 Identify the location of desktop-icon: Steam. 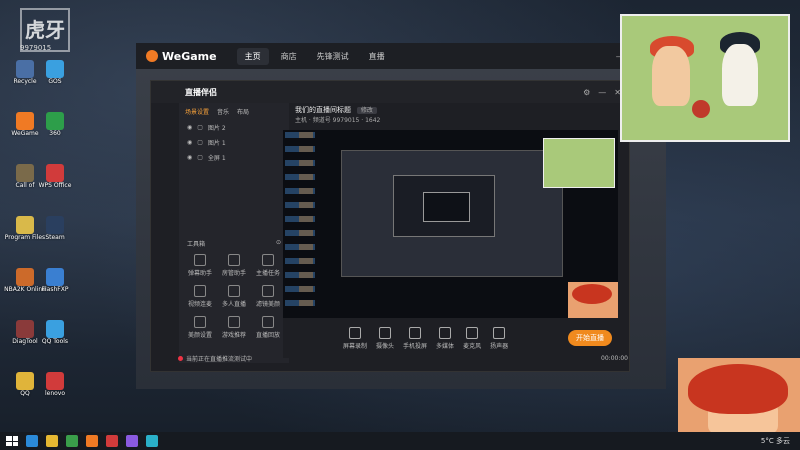
(55, 228).